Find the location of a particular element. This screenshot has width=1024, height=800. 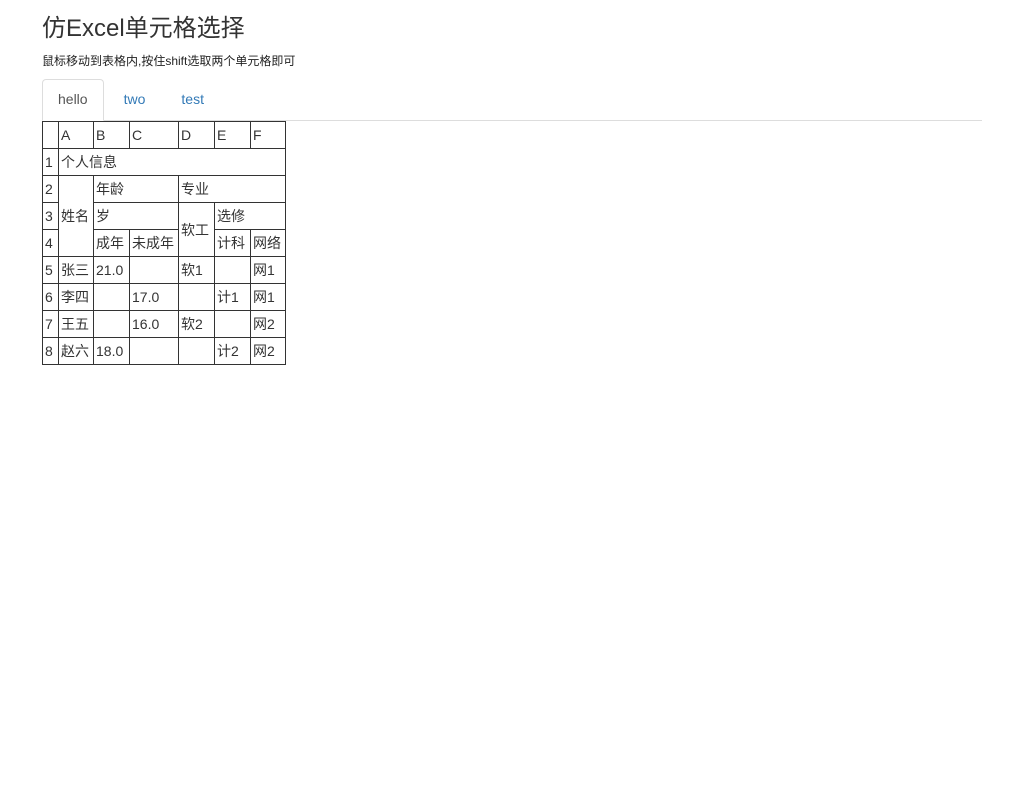

column-header-e: E is located at coordinates (232, 135).